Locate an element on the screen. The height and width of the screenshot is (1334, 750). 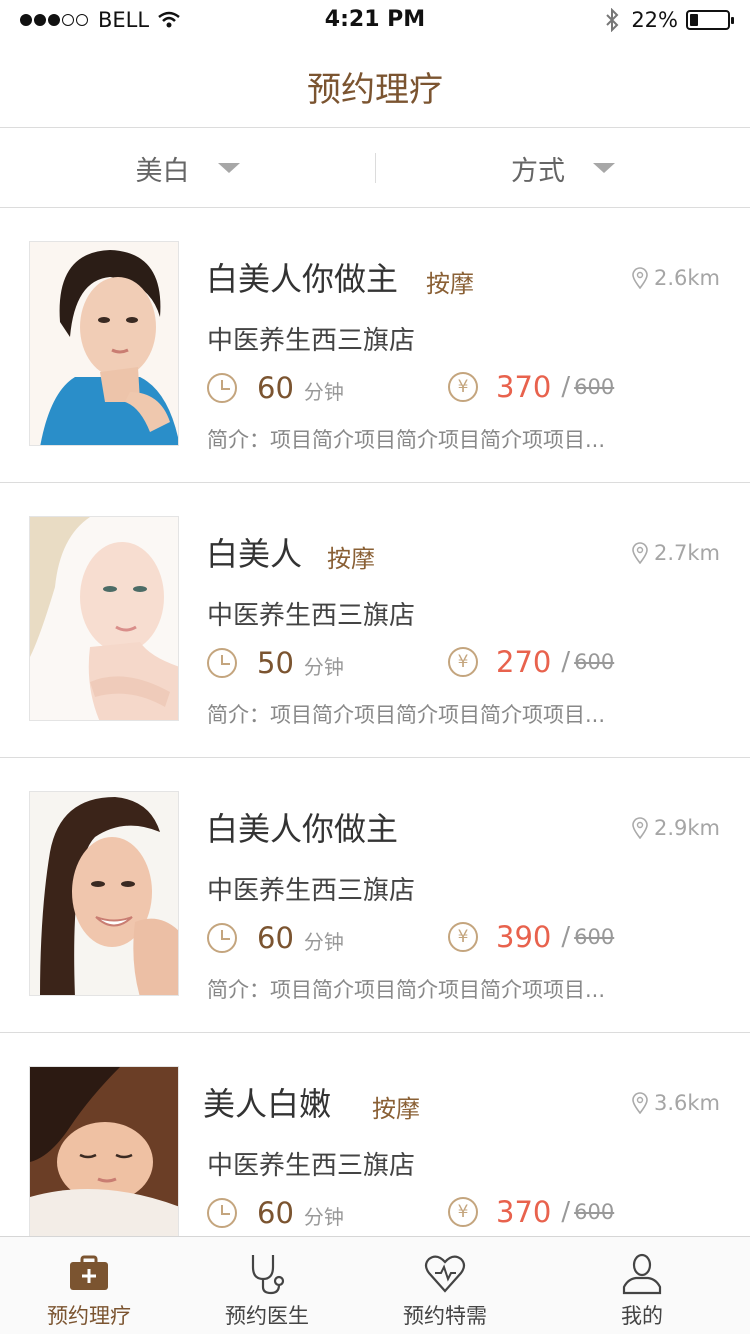
distance: 2.6km is located at coordinates (676, 278).